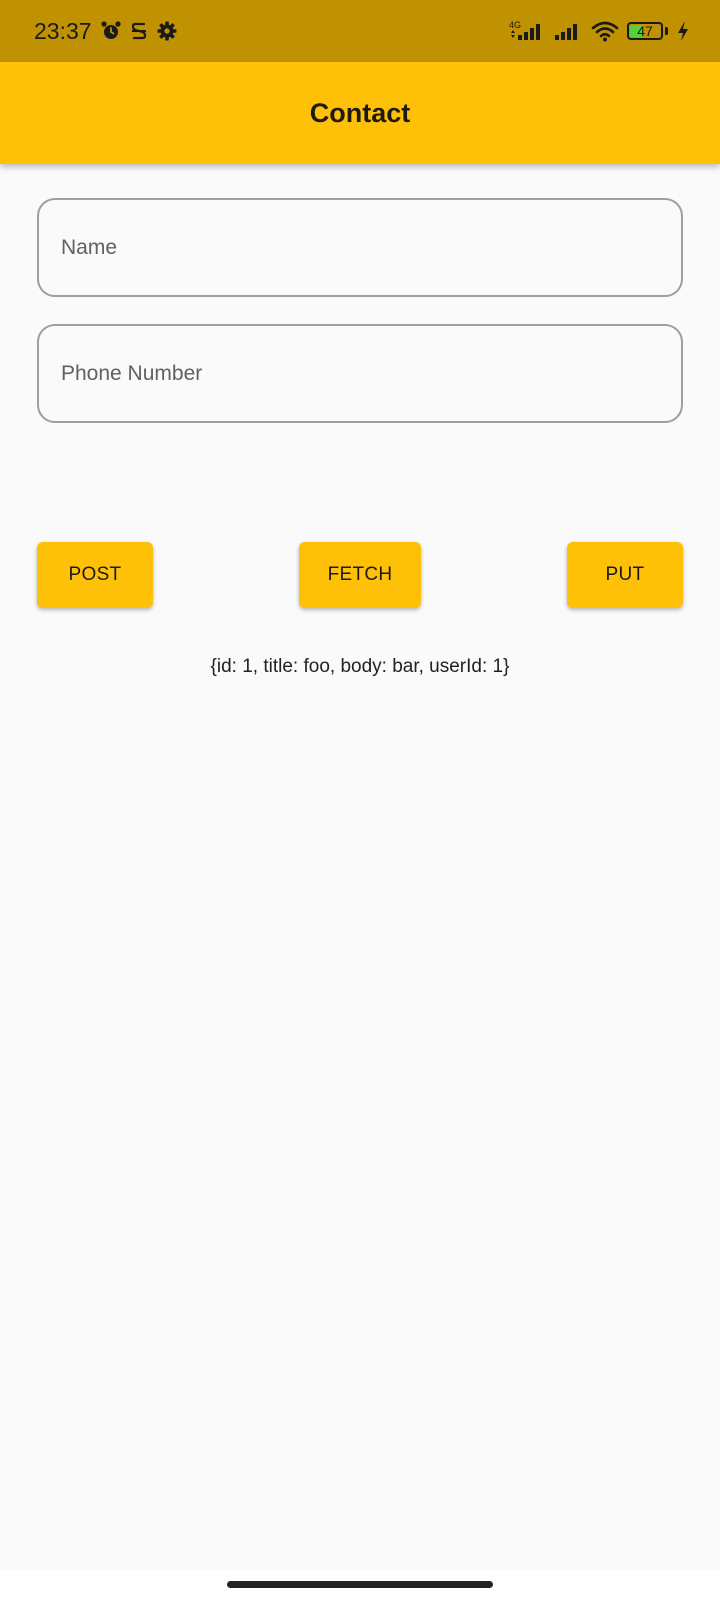 The image size is (720, 1600). I want to click on app-bar: Contact, so click(360, 113).